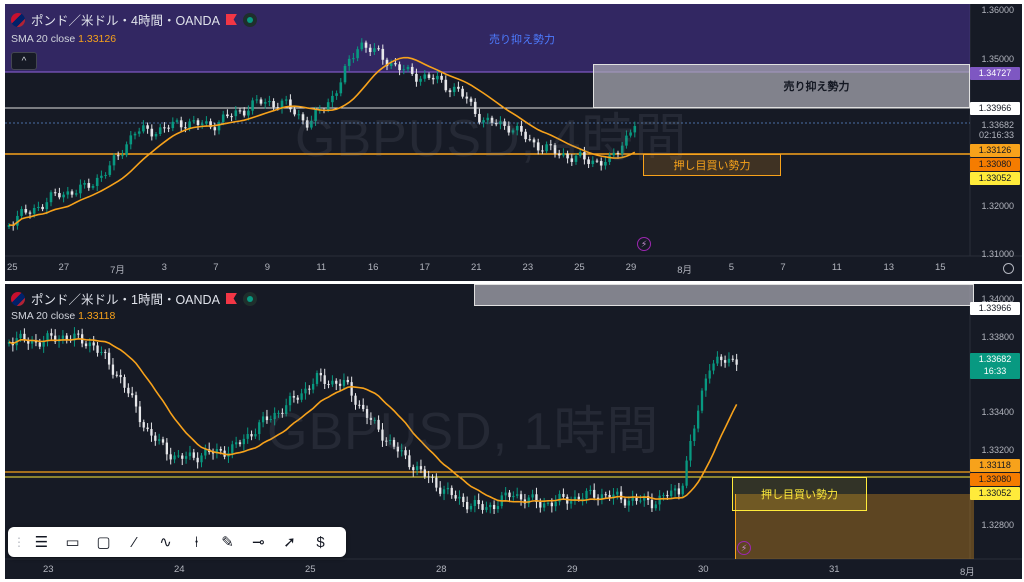  Describe the element at coordinates (997, 412) in the screenshot. I see `price-axis-label: 1.33400` at that location.